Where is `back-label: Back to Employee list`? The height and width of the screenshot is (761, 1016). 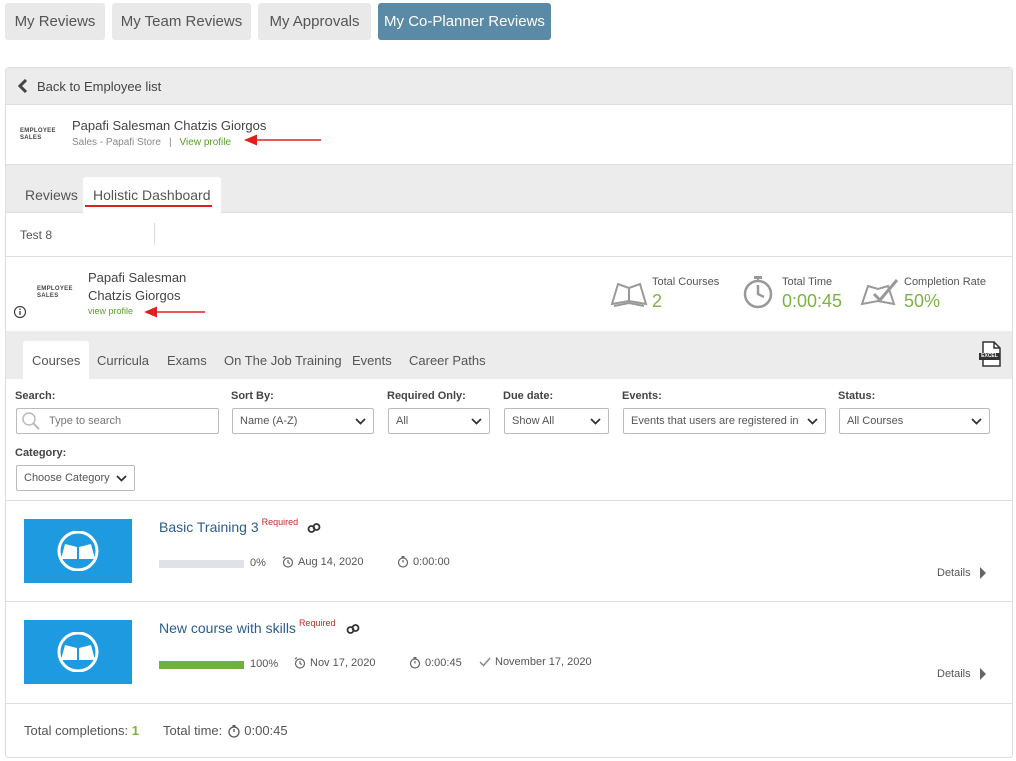
back-label: Back to Employee list is located at coordinates (99, 86).